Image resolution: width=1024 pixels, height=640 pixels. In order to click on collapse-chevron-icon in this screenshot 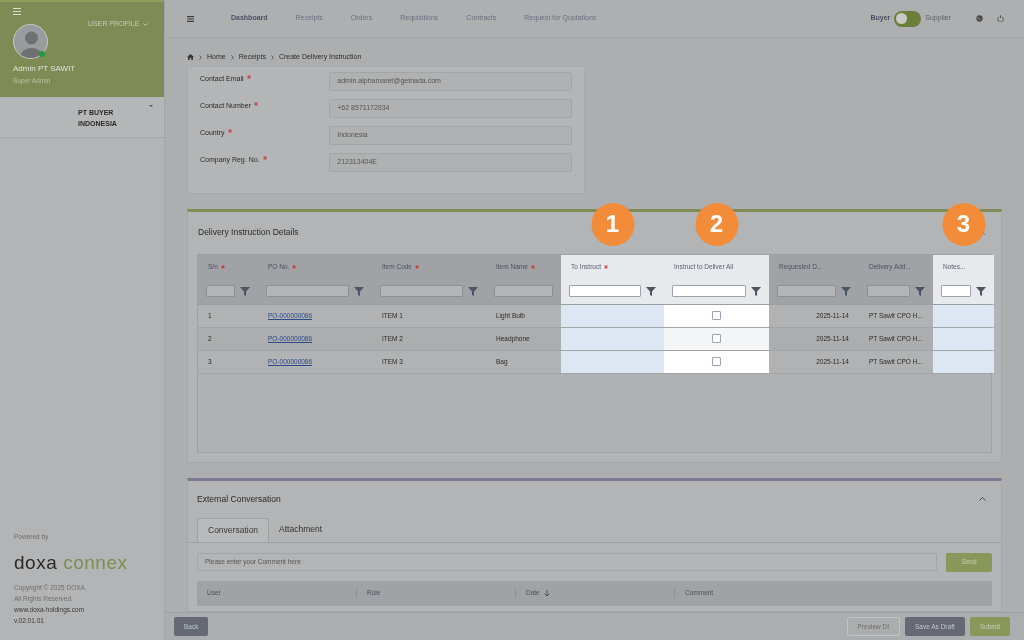, I will do `click(982, 499)`.